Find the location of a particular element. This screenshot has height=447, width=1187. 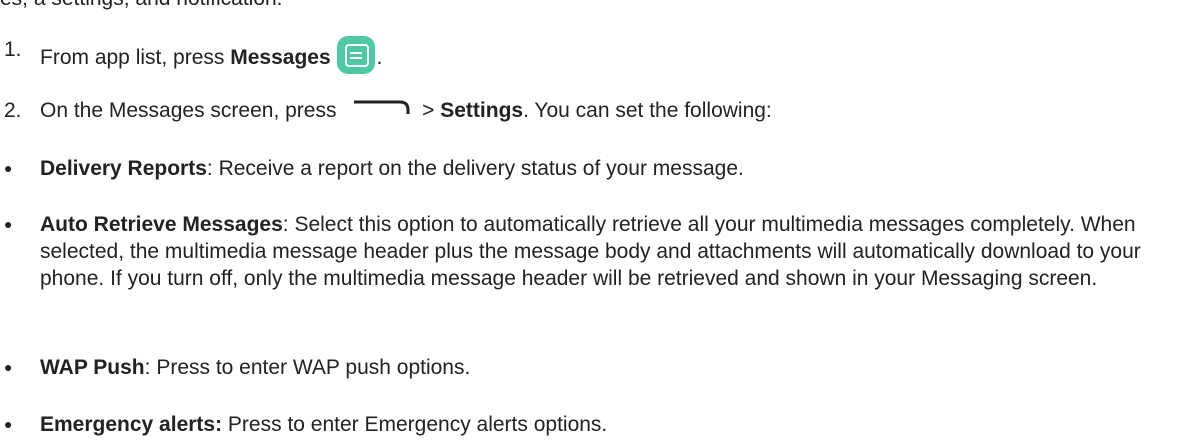

menu-icon is located at coordinates (382, 107).